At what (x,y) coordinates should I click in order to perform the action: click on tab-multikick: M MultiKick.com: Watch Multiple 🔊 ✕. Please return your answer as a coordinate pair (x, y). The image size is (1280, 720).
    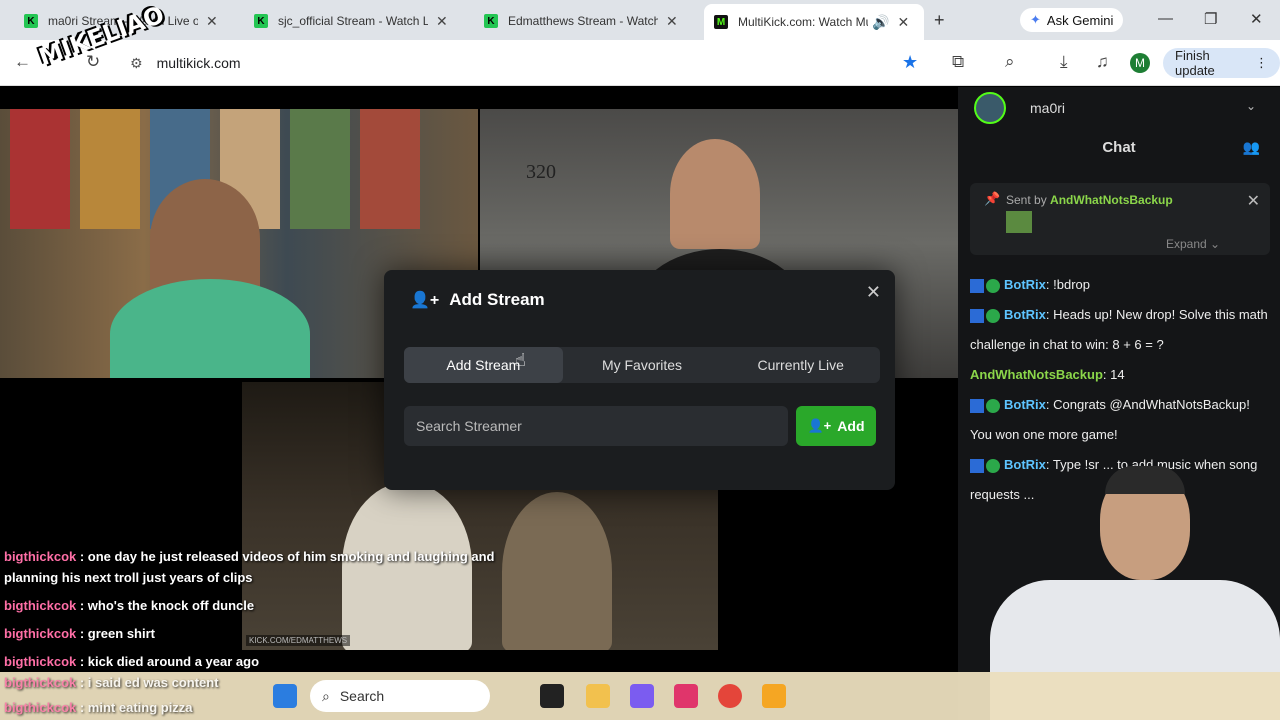
    Looking at the image, I should click on (814, 22).